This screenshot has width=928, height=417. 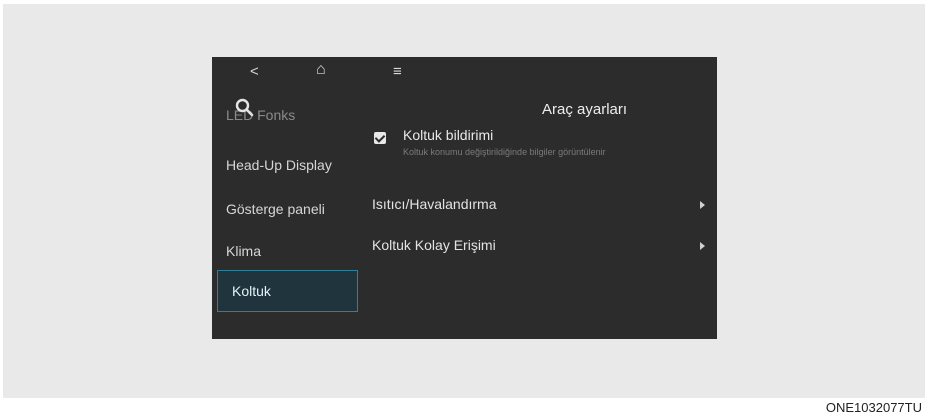 I want to click on sidebar-item-instrument-panel: Gösterge paneli, so click(x=285, y=209).